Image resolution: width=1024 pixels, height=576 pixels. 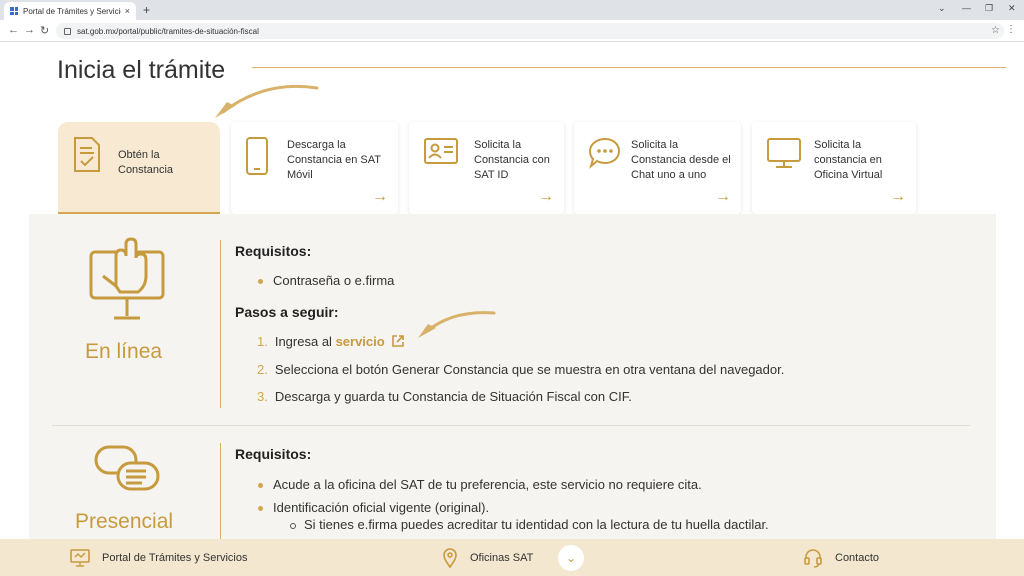 I want to click on smartphone-icon, so click(x=257, y=156).